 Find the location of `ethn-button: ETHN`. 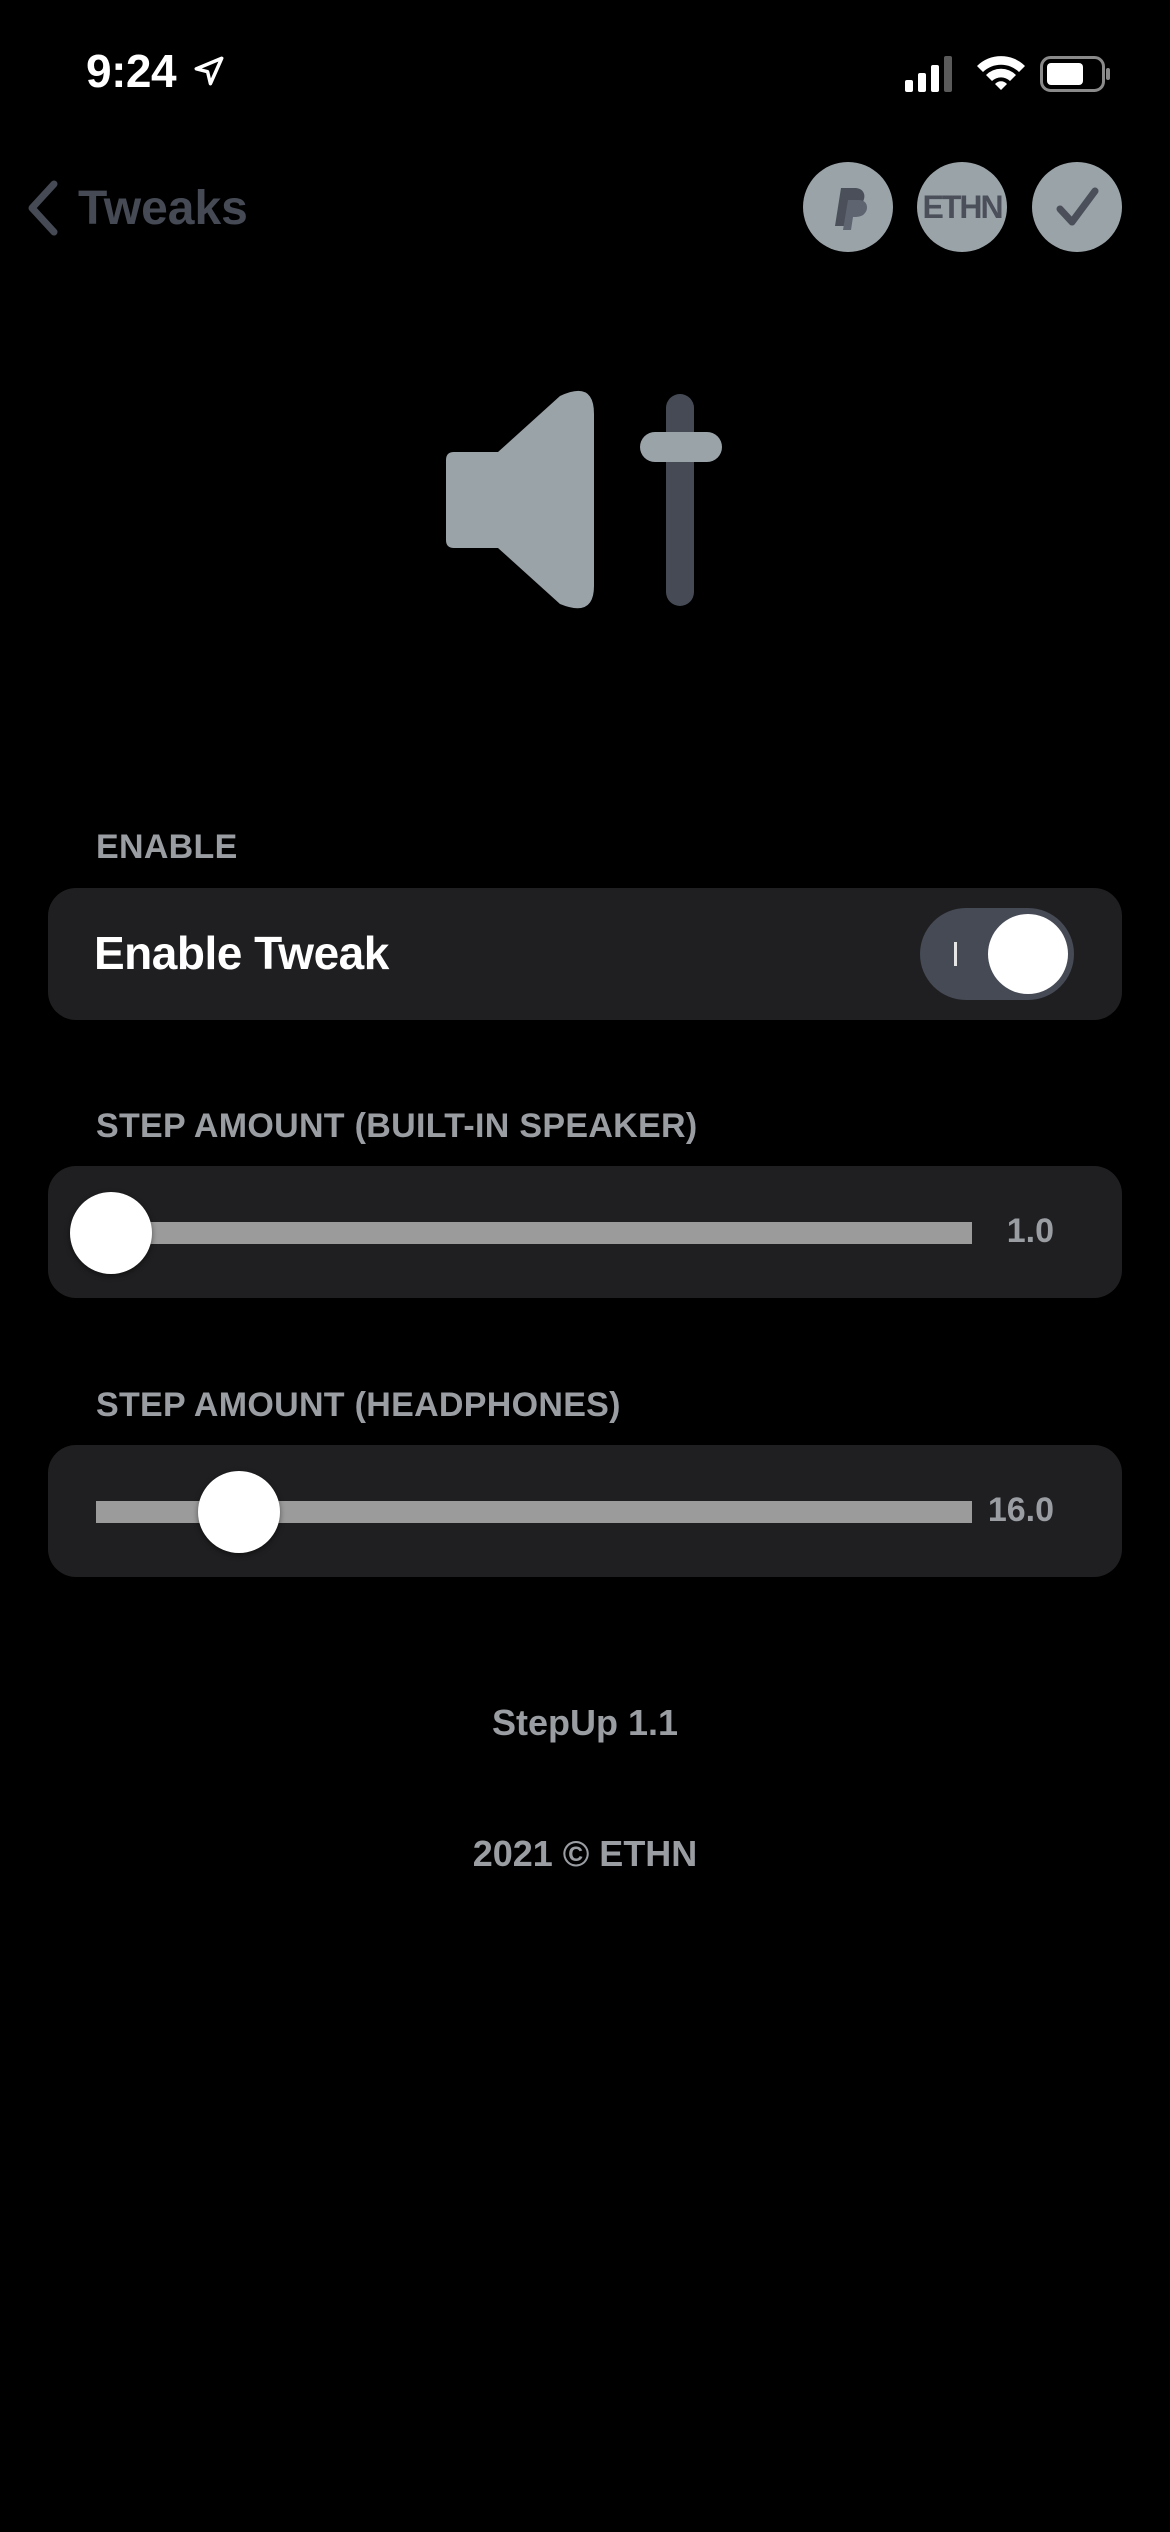

ethn-button: ETHN is located at coordinates (962, 207).